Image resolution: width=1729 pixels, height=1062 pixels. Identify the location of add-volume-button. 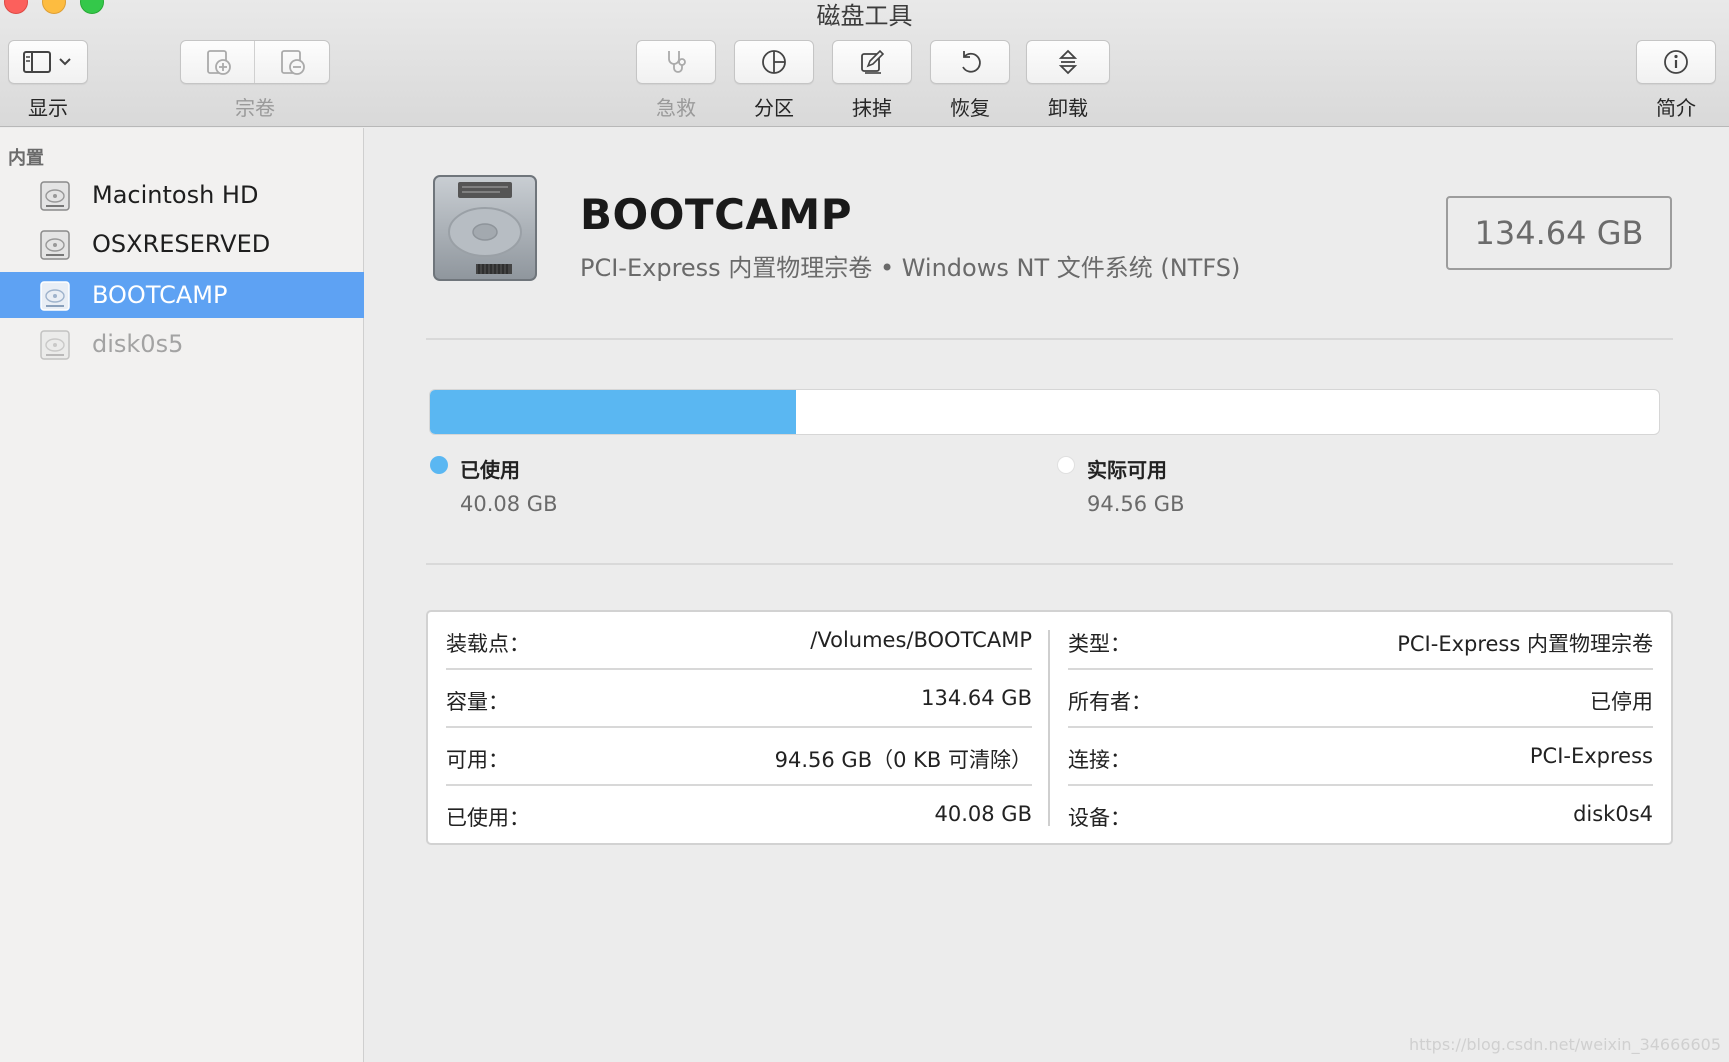
(218, 62).